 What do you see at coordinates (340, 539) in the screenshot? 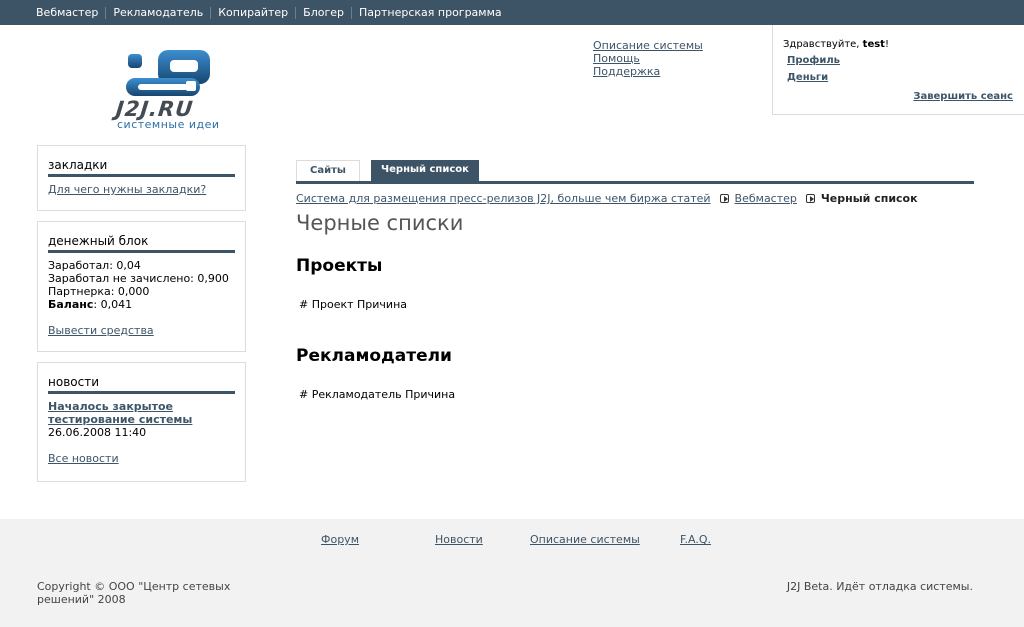
I see `footer-forum-link: Форум` at bounding box center [340, 539].